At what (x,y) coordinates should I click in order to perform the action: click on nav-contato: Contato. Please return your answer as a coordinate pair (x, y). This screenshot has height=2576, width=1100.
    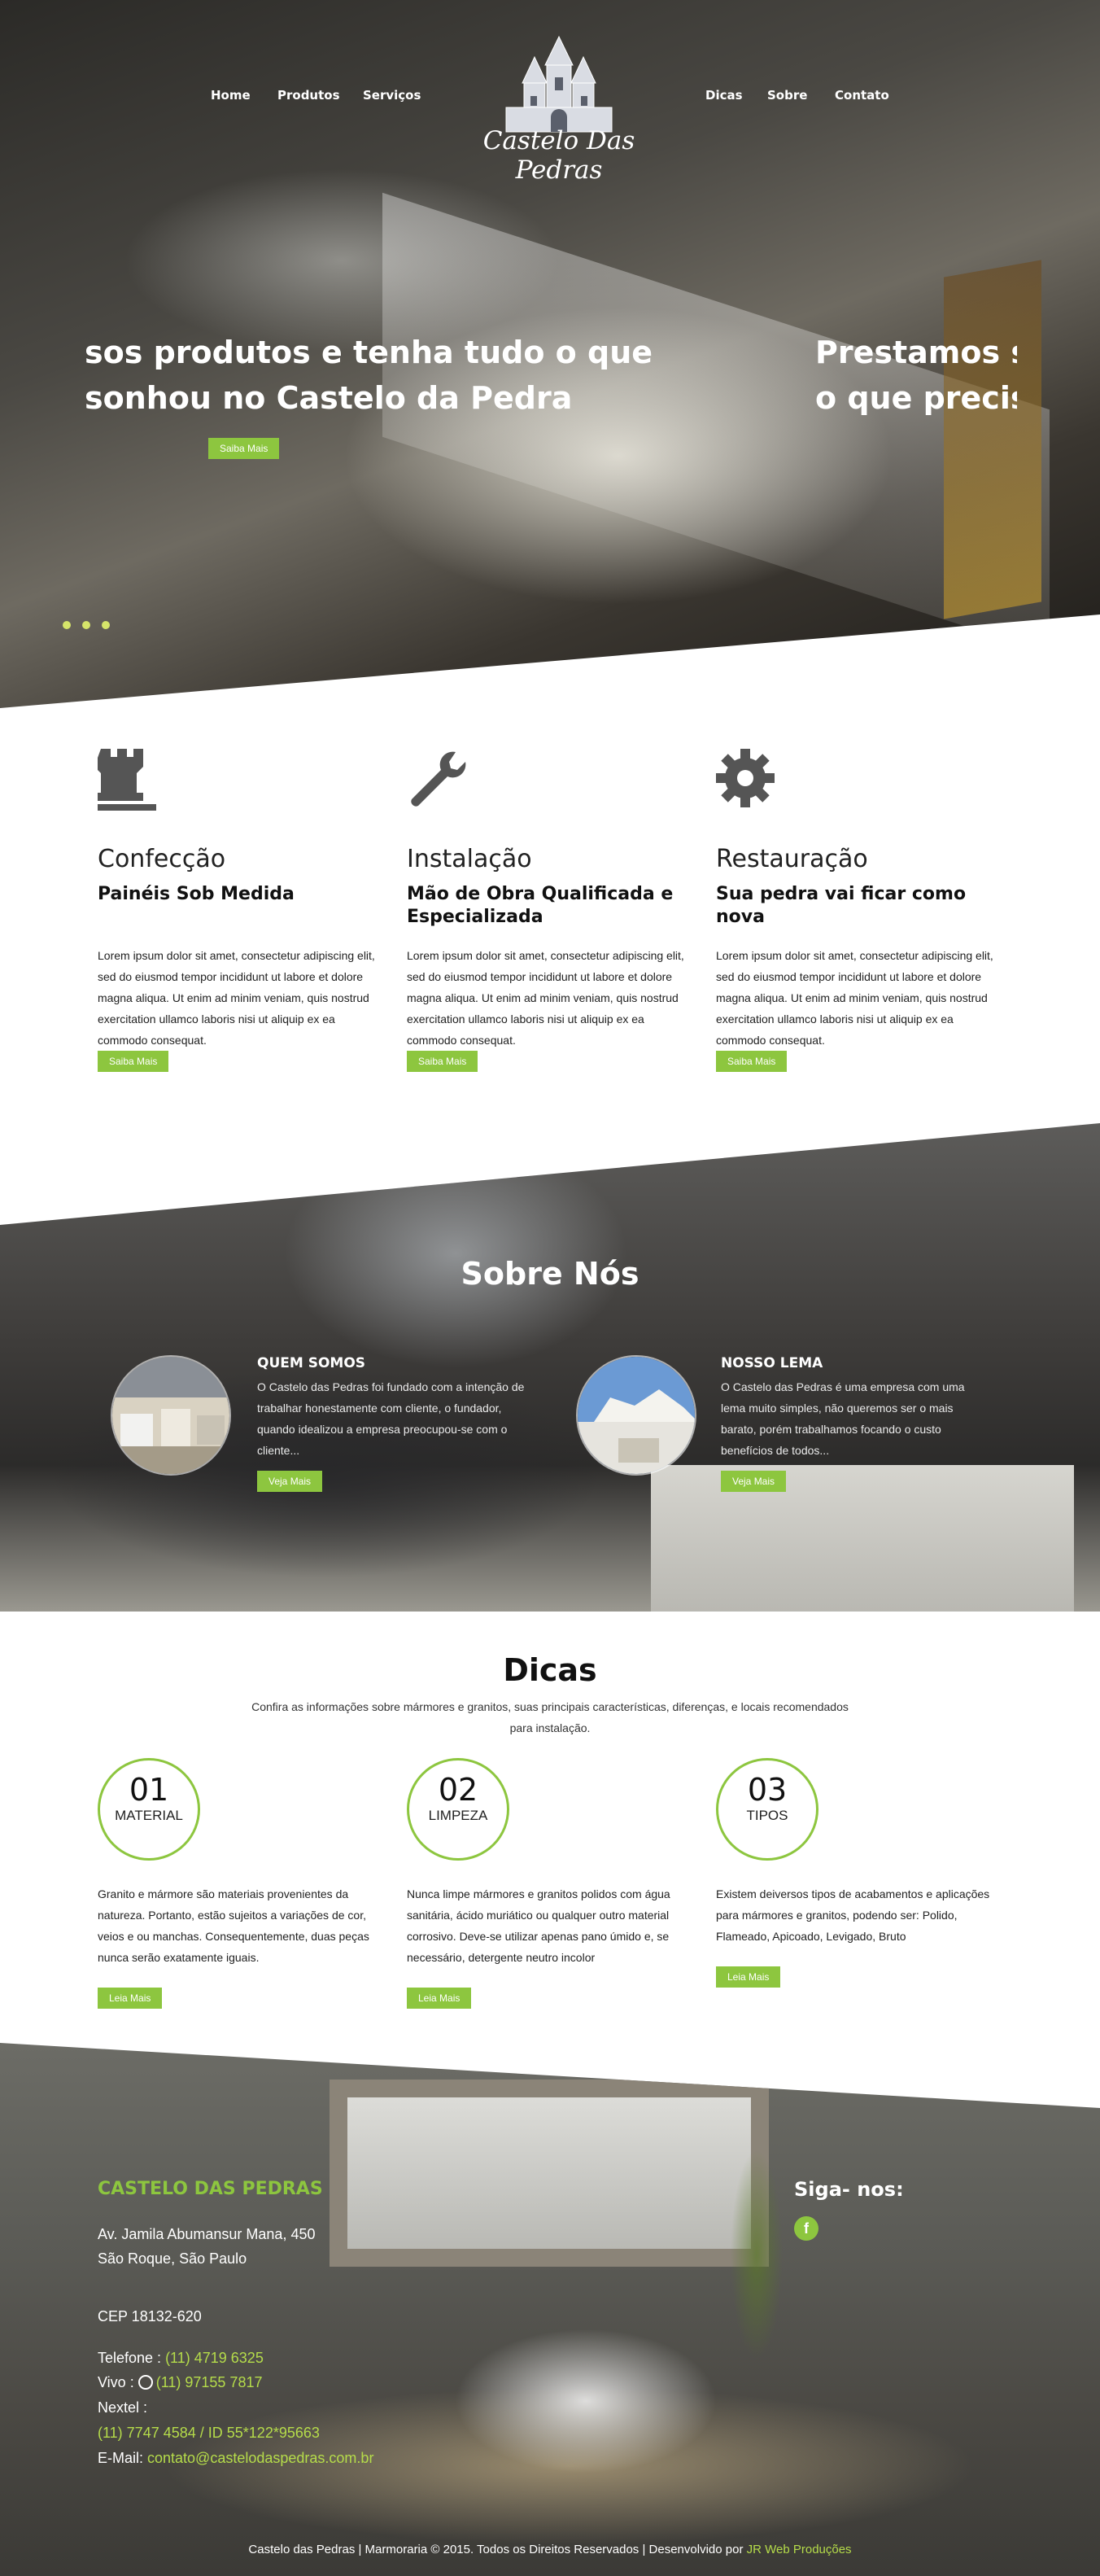
    Looking at the image, I should click on (862, 95).